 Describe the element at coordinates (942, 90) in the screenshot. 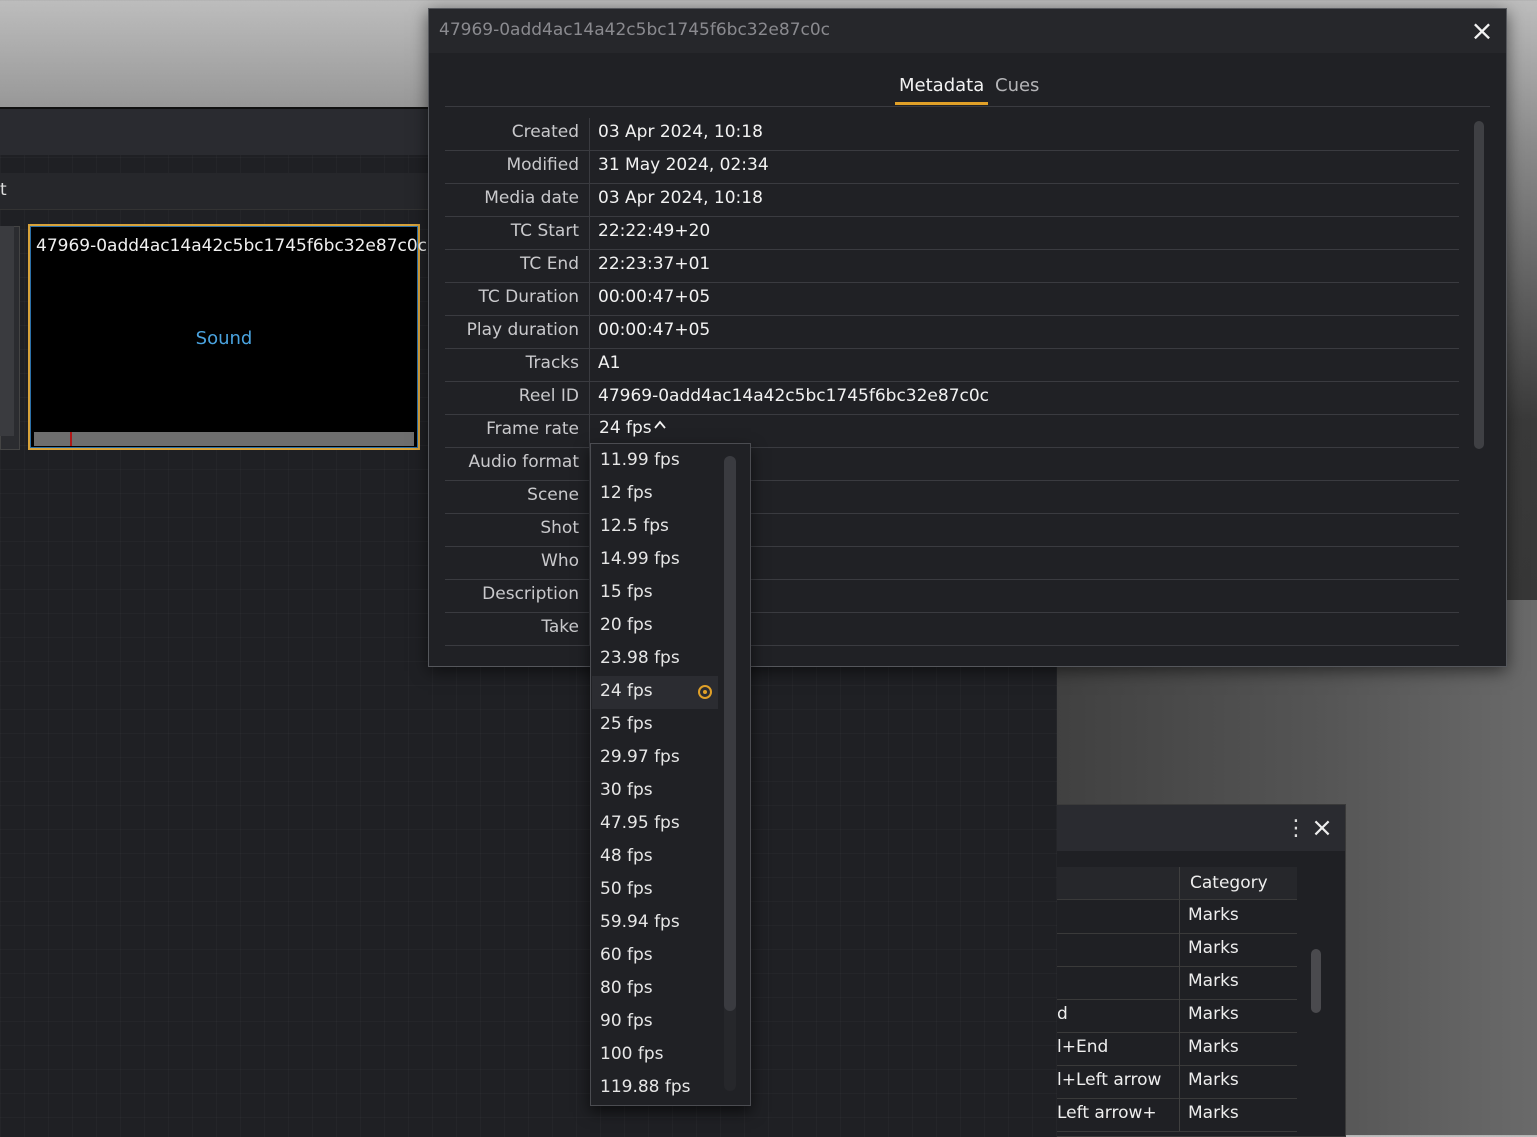

I see `tab-metadata: Metadata` at that location.